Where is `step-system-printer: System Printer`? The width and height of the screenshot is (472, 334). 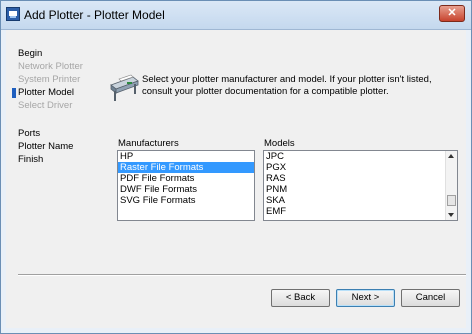
step-system-printer: System Printer is located at coordinates (49, 79).